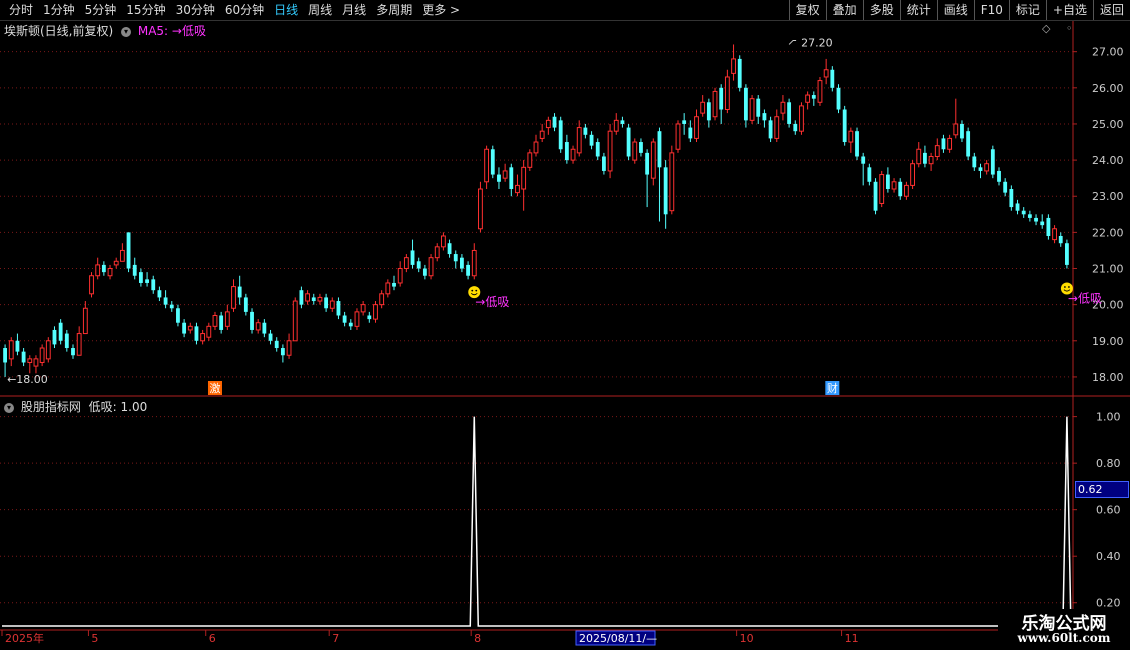 The image size is (1130, 650). What do you see at coordinates (852, 638) in the screenshot?
I see `date-label: 11` at bounding box center [852, 638].